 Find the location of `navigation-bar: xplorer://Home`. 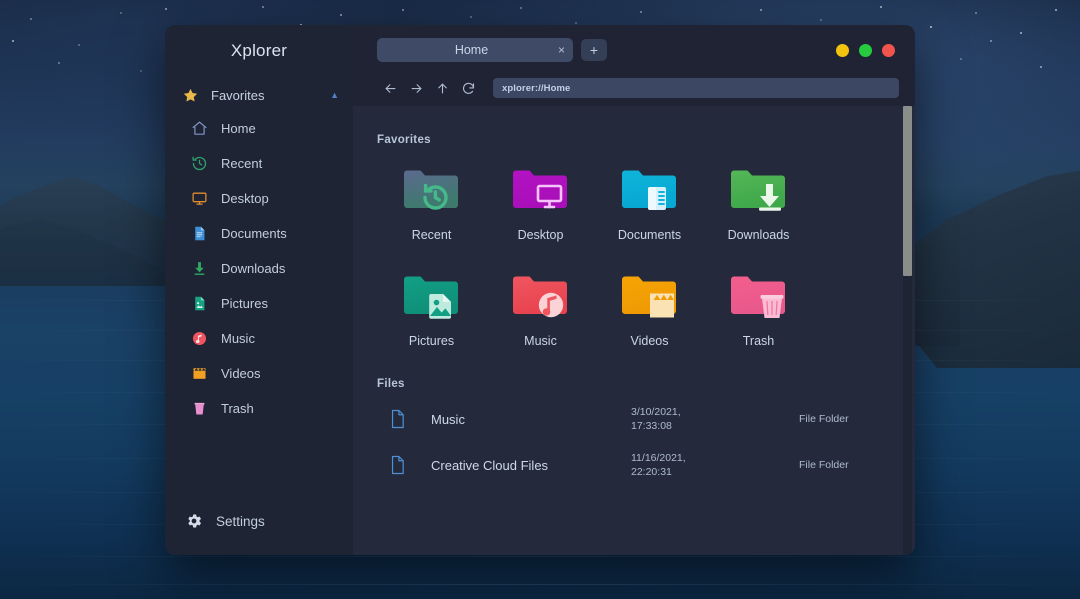

navigation-bar: xplorer://Home is located at coordinates (639, 88).